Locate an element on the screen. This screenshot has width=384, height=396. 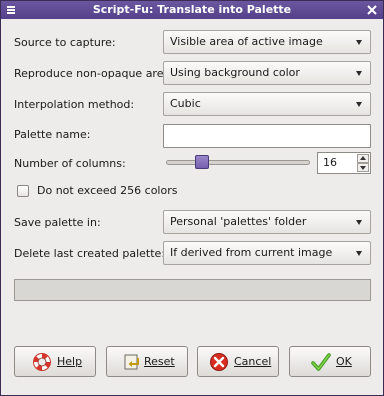
save-in-value: Personal 'palettes' folder is located at coordinates (238, 221).